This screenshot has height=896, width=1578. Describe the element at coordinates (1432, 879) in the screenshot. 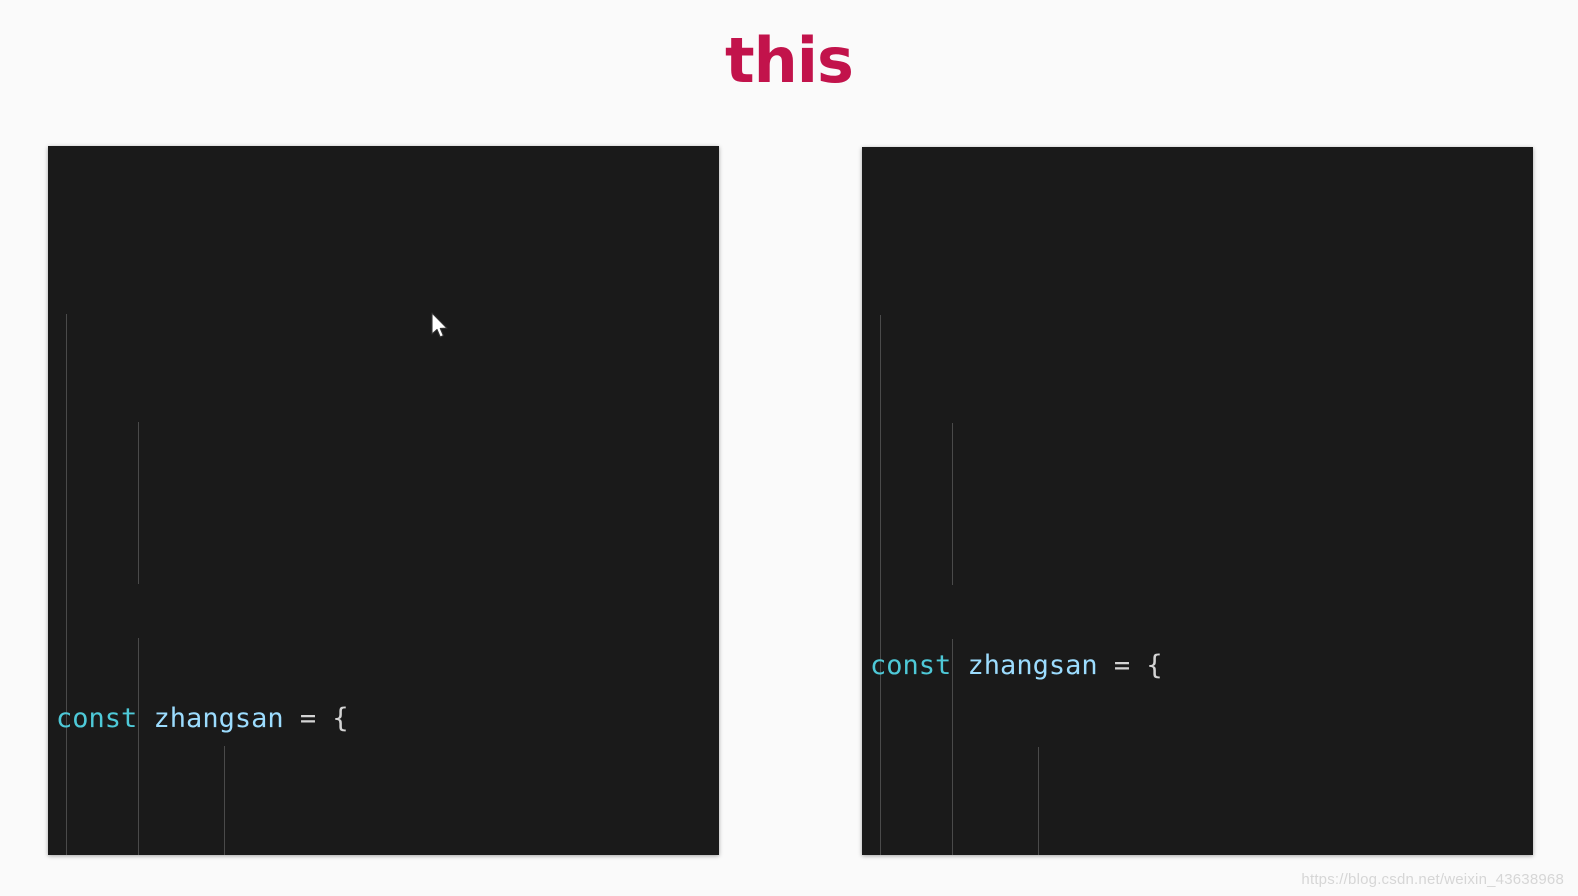

I see `watermark: https://blog.csdn.net/weixin_43638968` at that location.